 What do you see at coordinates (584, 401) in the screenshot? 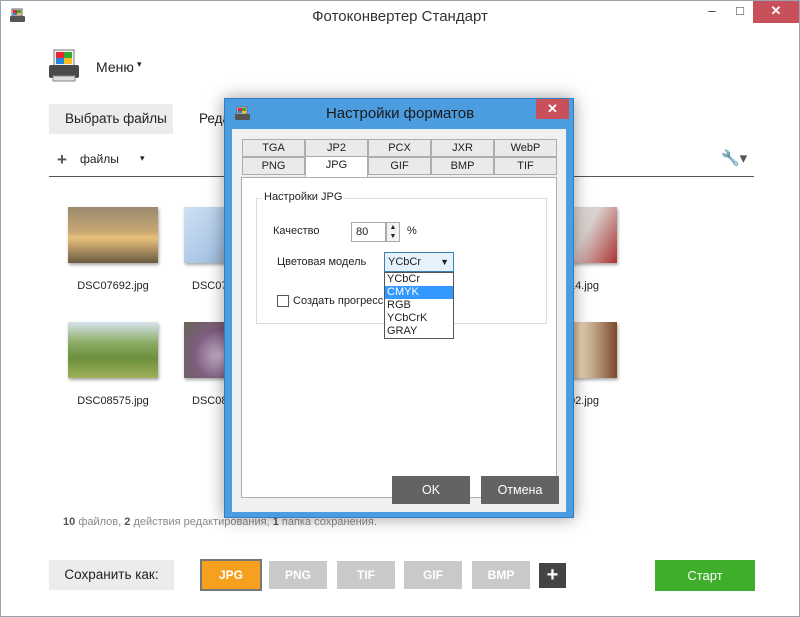
I see `thumbnail-caption: 02.jpg` at bounding box center [584, 401].